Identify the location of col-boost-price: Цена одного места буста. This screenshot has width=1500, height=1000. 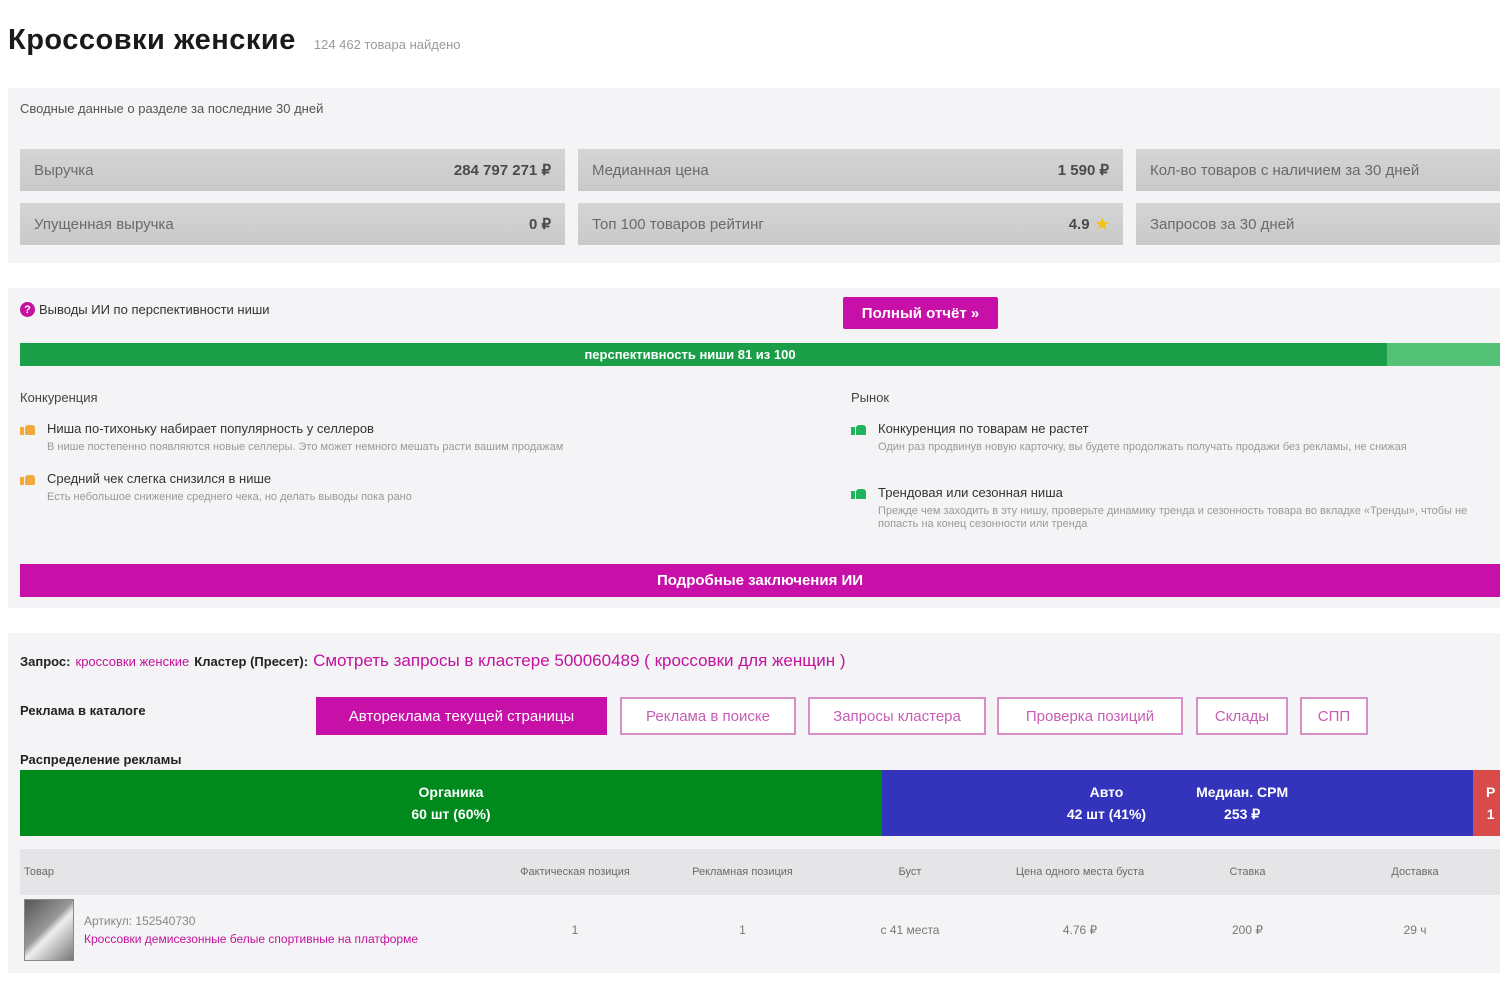
(1080, 872).